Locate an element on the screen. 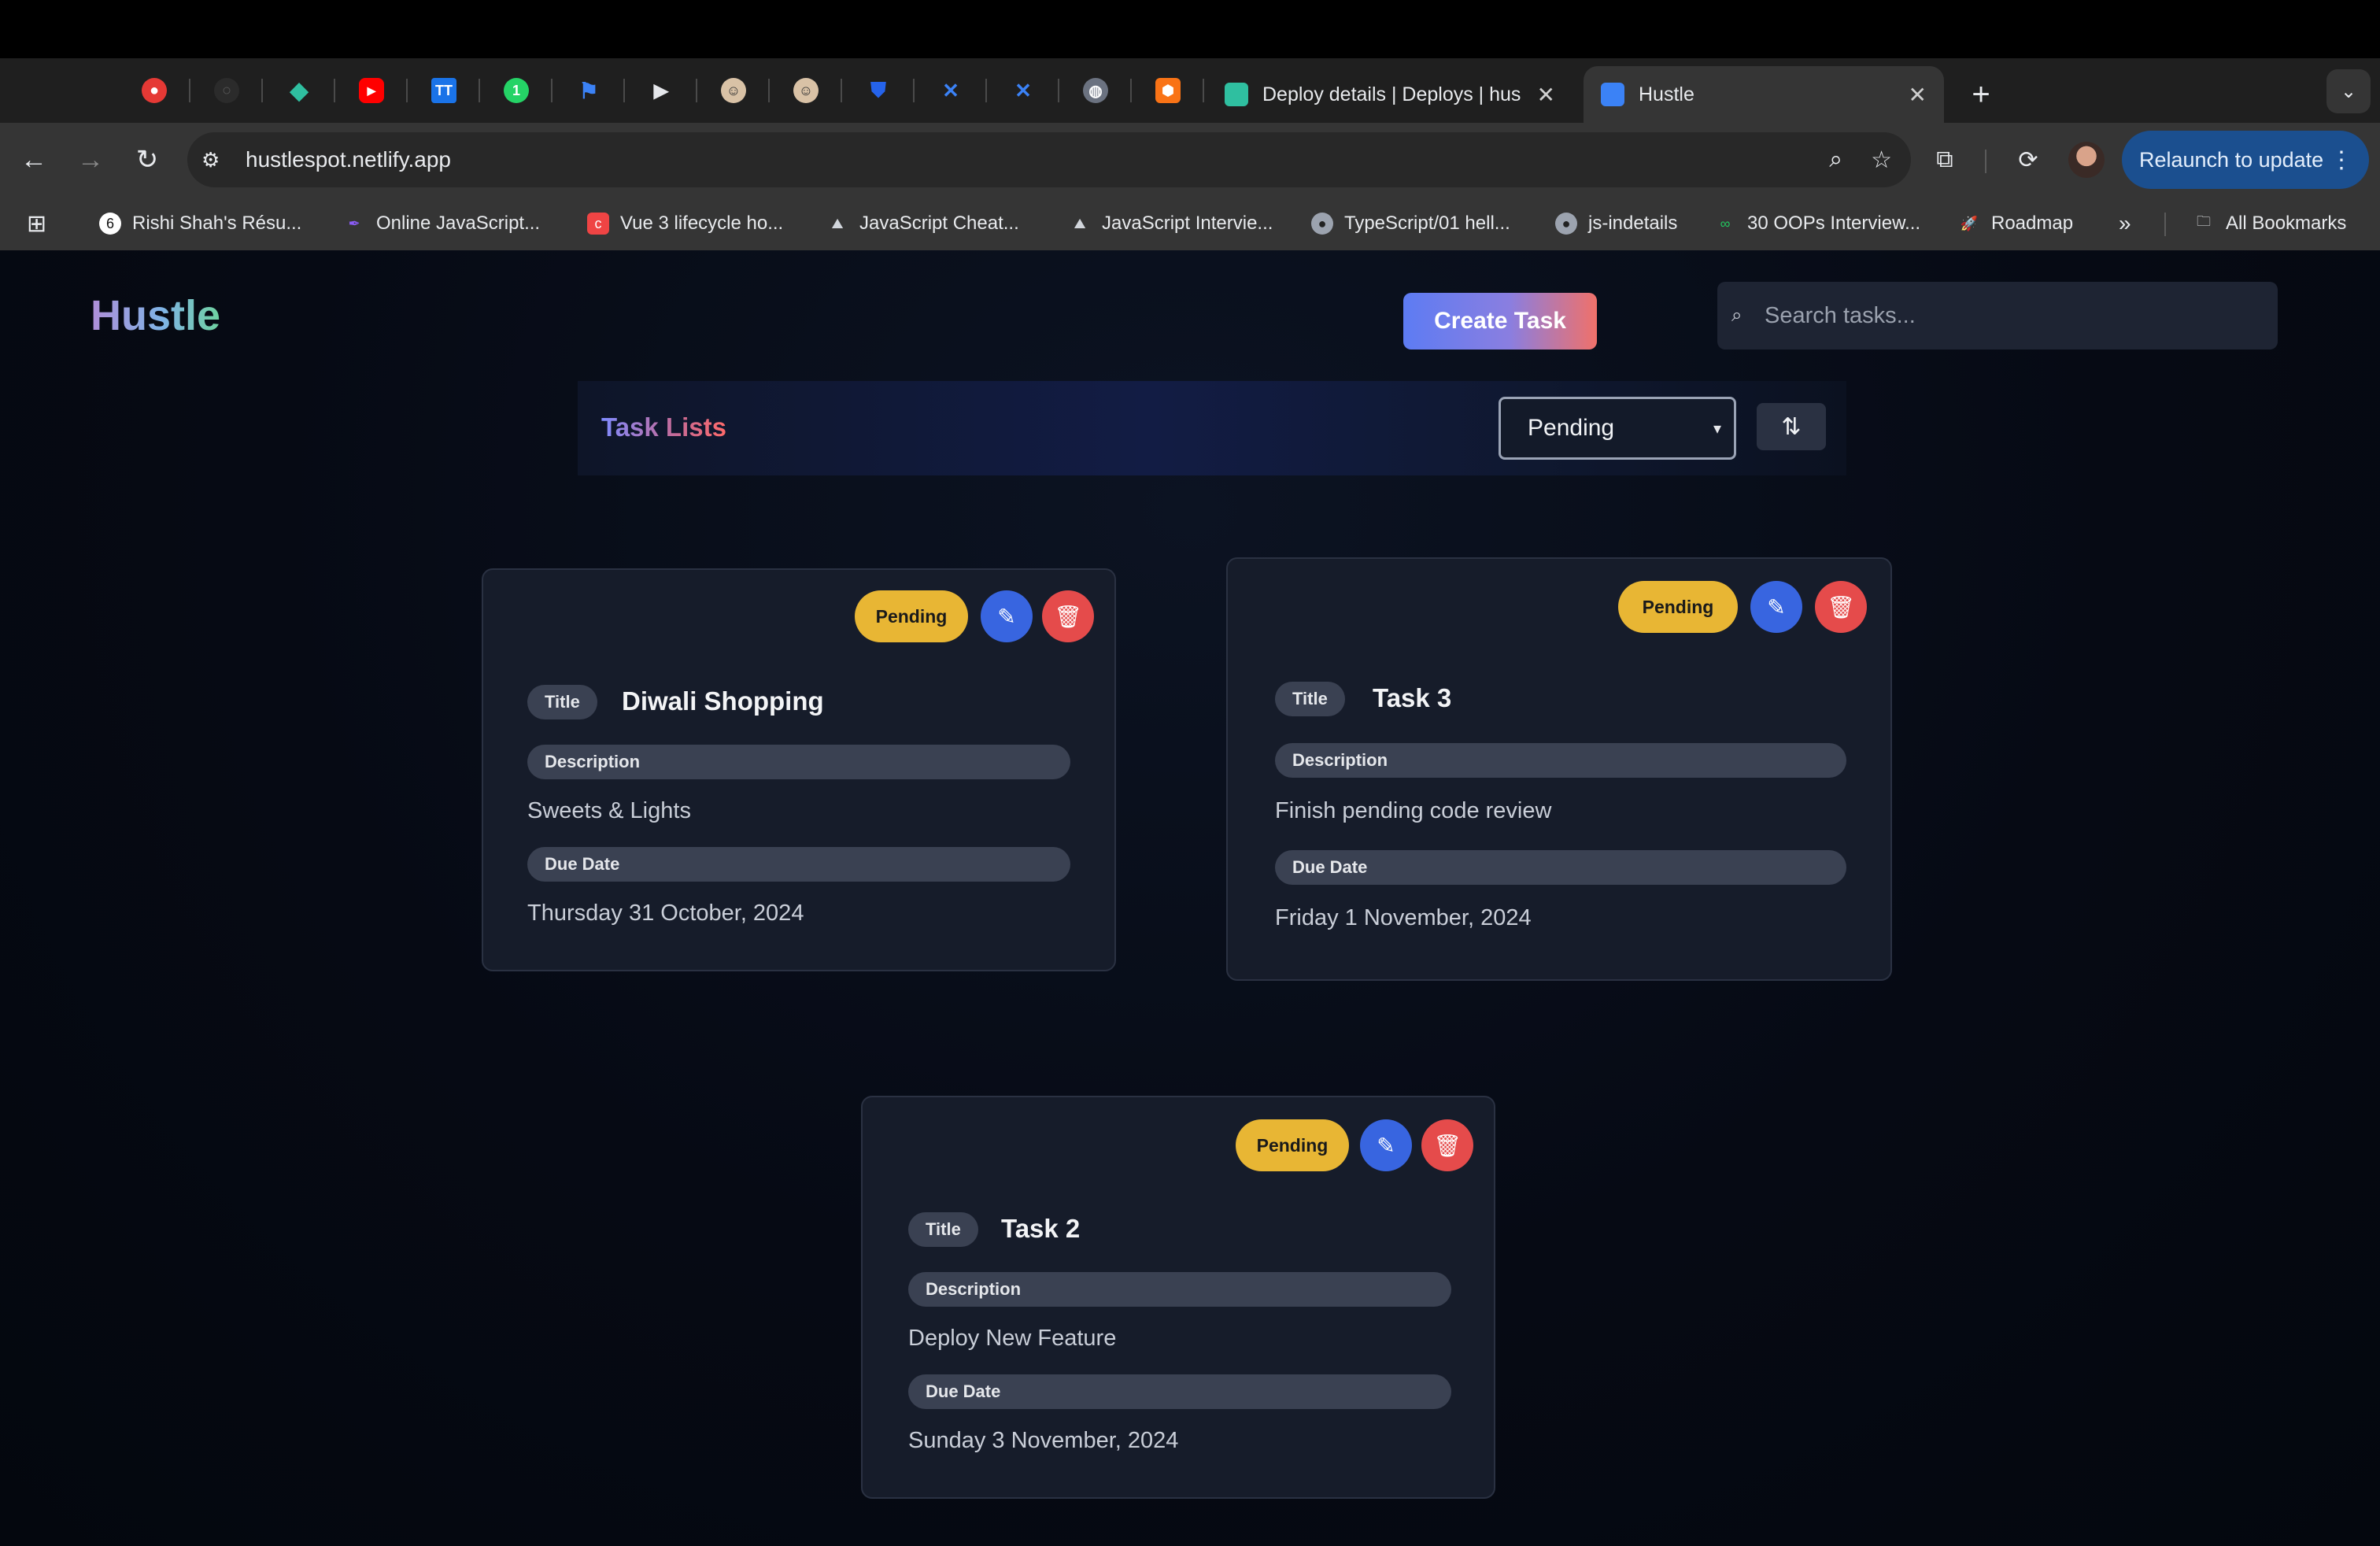 Image resolution: width=2380 pixels, height=1546 pixels. pinned-tab-jira-1: ✕ is located at coordinates (951, 90).